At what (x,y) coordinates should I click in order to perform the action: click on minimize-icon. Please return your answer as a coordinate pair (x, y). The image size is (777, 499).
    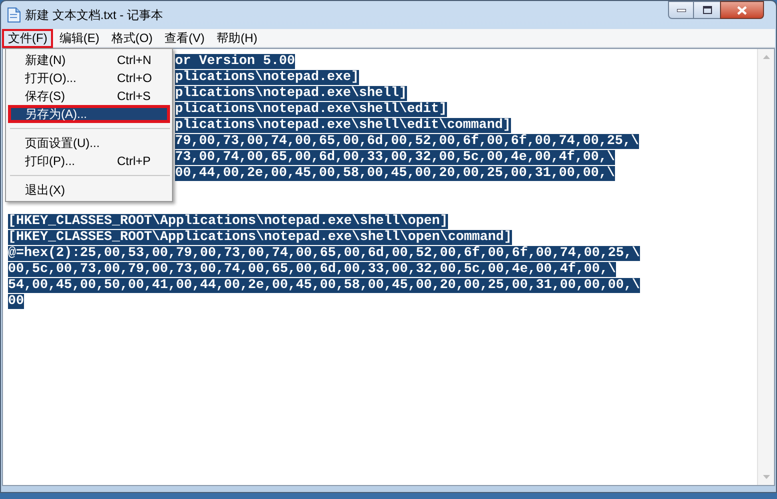
    Looking at the image, I should click on (681, 10).